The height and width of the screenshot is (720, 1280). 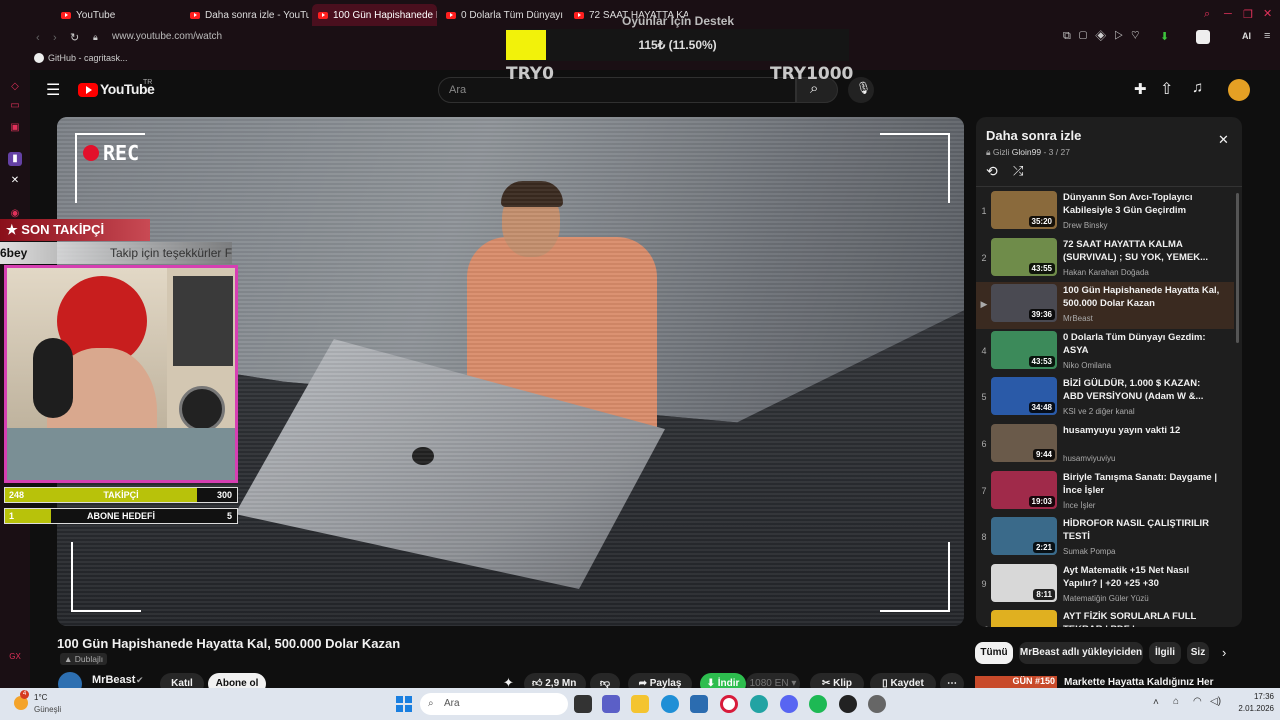 What do you see at coordinates (1024, 618) in the screenshot?
I see `playlist-item-thumbnail` at bounding box center [1024, 618].